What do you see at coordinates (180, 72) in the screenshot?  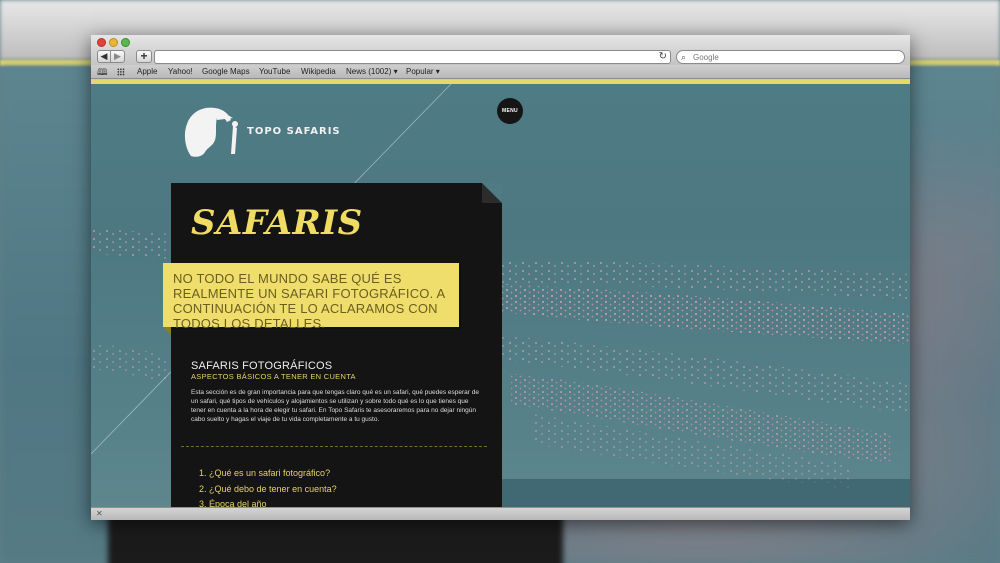 I see `bookmark-yahoo: Yahoo!` at bounding box center [180, 72].